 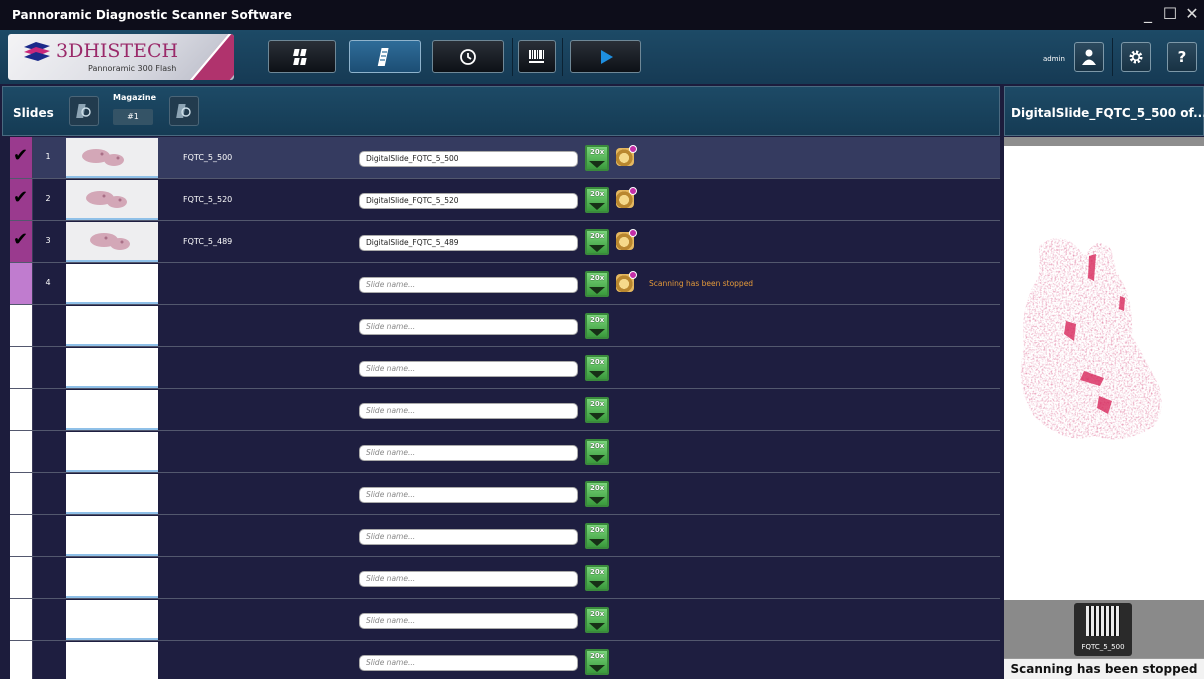 I want to click on magazine-number: #1, so click(x=133, y=117).